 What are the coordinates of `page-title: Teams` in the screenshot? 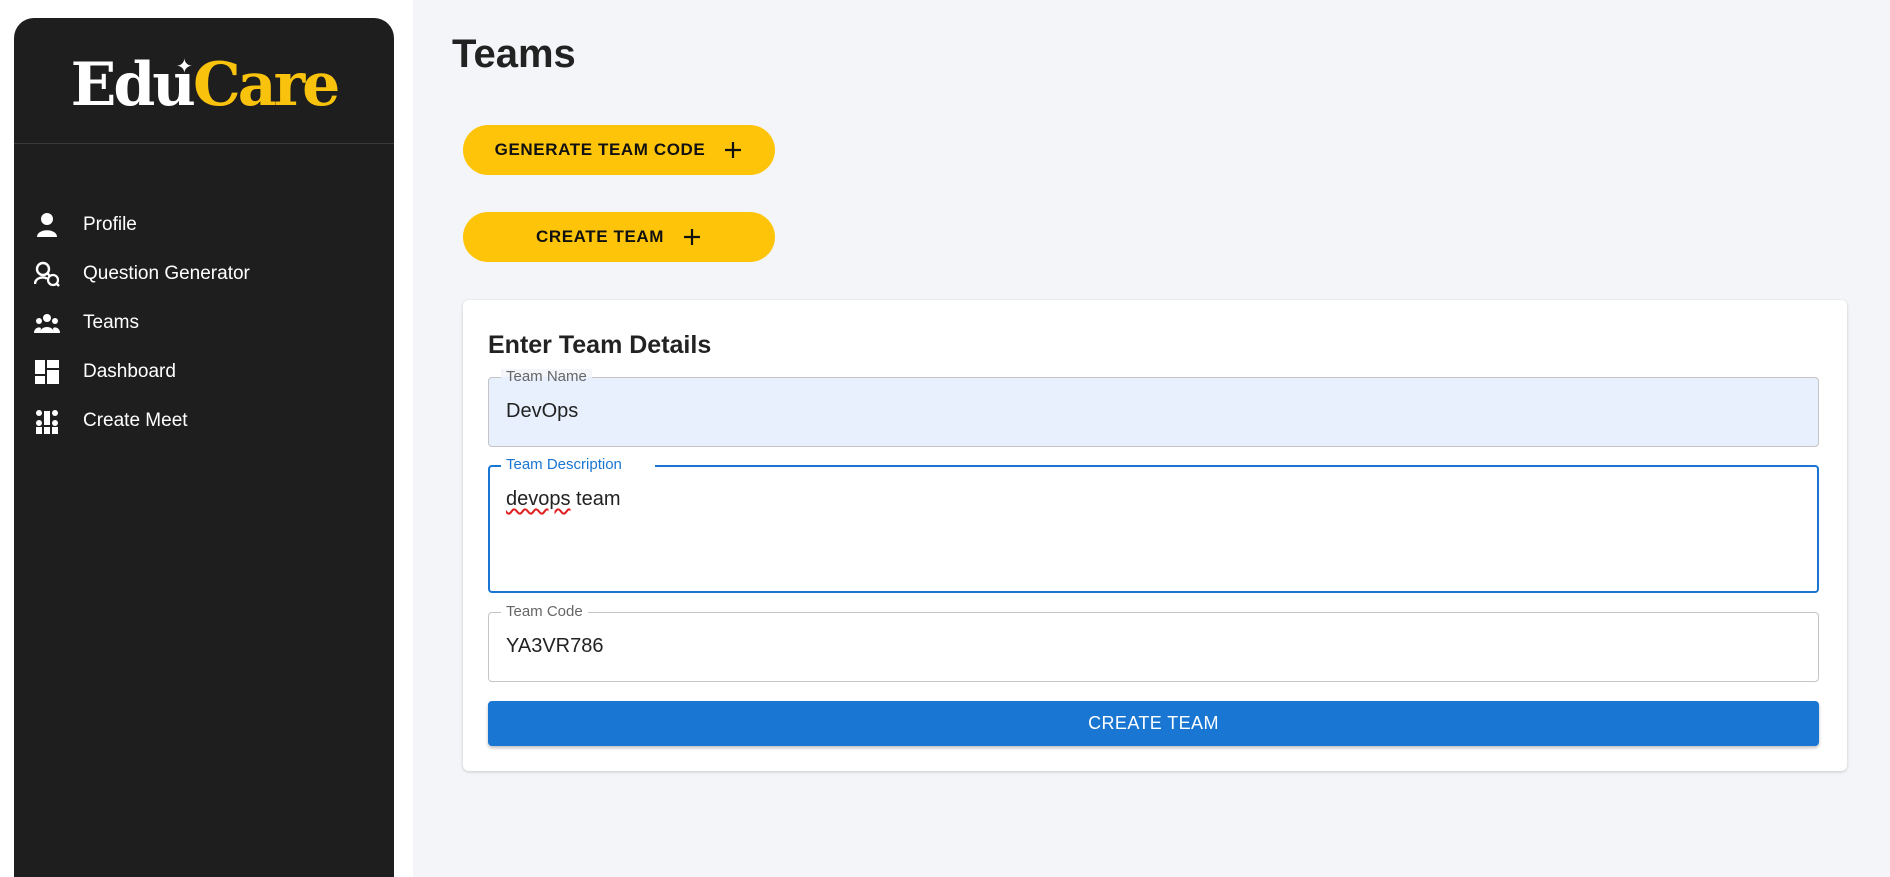 It's located at (514, 54).